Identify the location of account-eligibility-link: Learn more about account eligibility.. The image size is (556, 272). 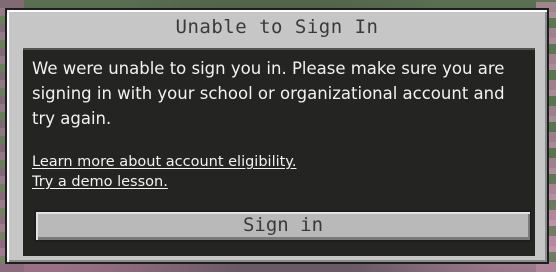
(164, 162).